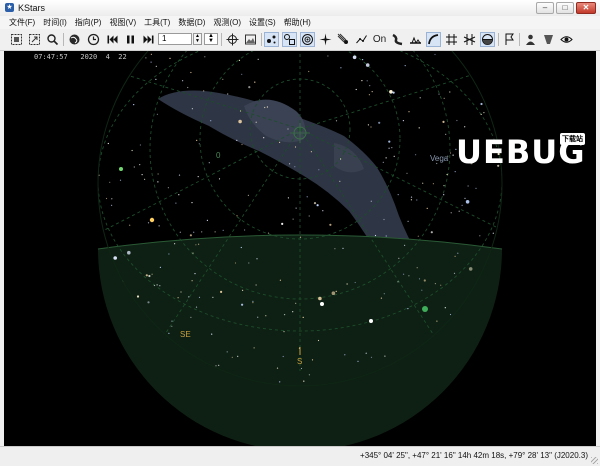 This screenshot has height=466, width=600. Describe the element at coordinates (530, 39) in the screenshot. I see `observer-icon` at that location.